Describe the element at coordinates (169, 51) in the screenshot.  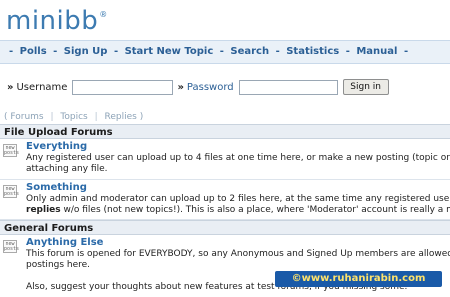
I see `nav-start-new-topic-link: Start New Topic` at that location.